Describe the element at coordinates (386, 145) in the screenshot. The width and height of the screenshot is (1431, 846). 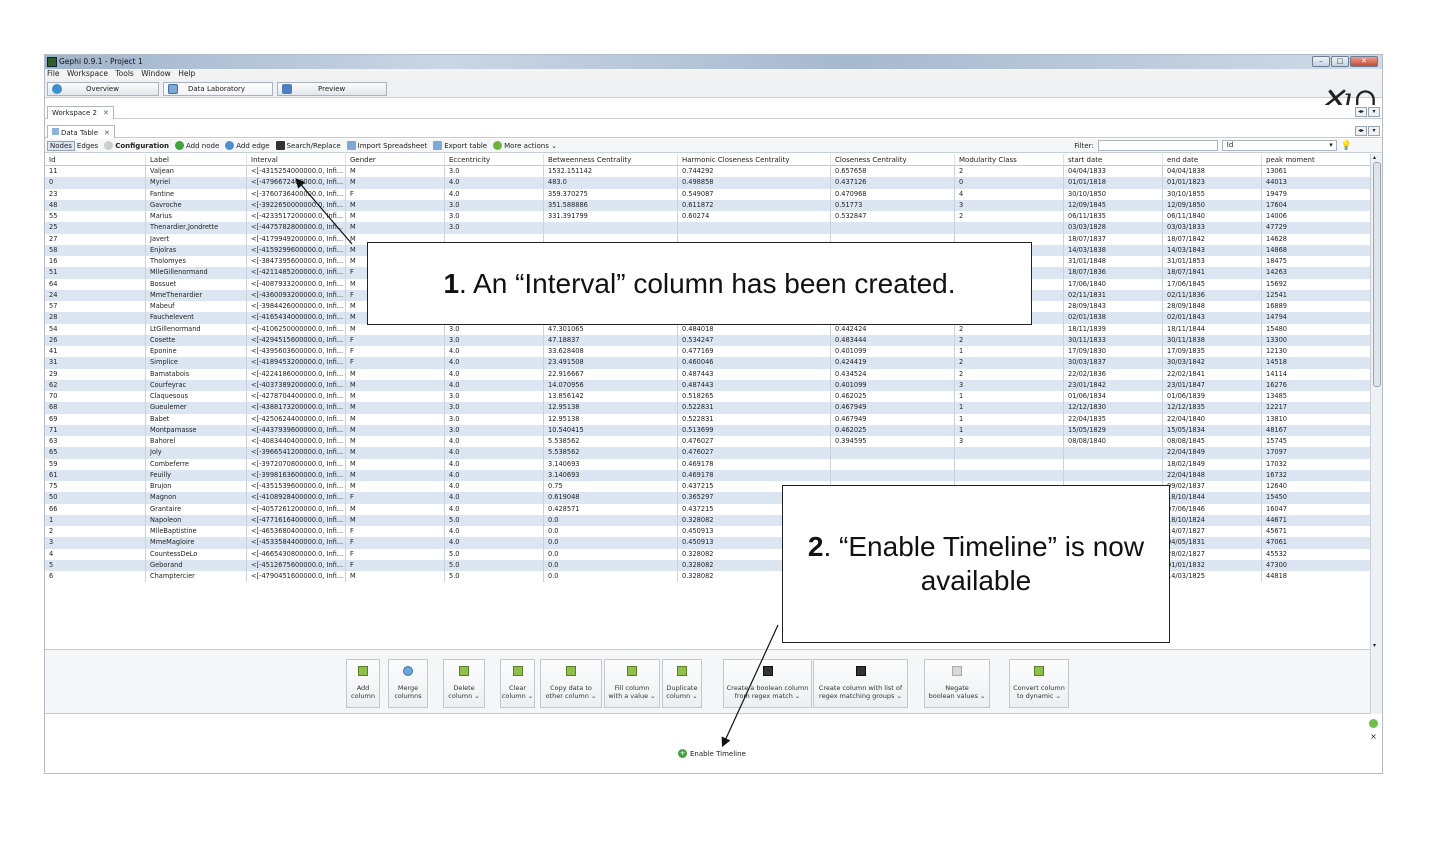
I see `import-spreadsheet-button: Import Spreadsheet` at that location.